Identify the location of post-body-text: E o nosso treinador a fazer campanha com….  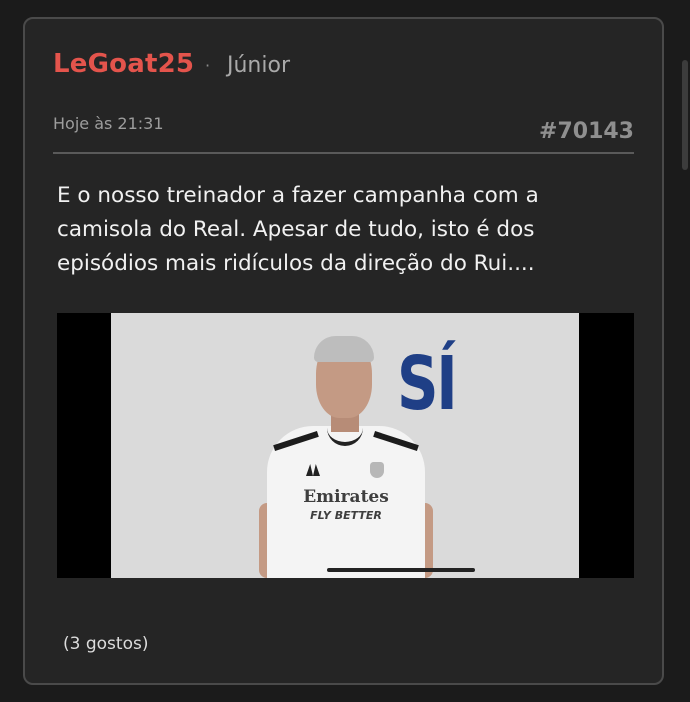
(298, 229).